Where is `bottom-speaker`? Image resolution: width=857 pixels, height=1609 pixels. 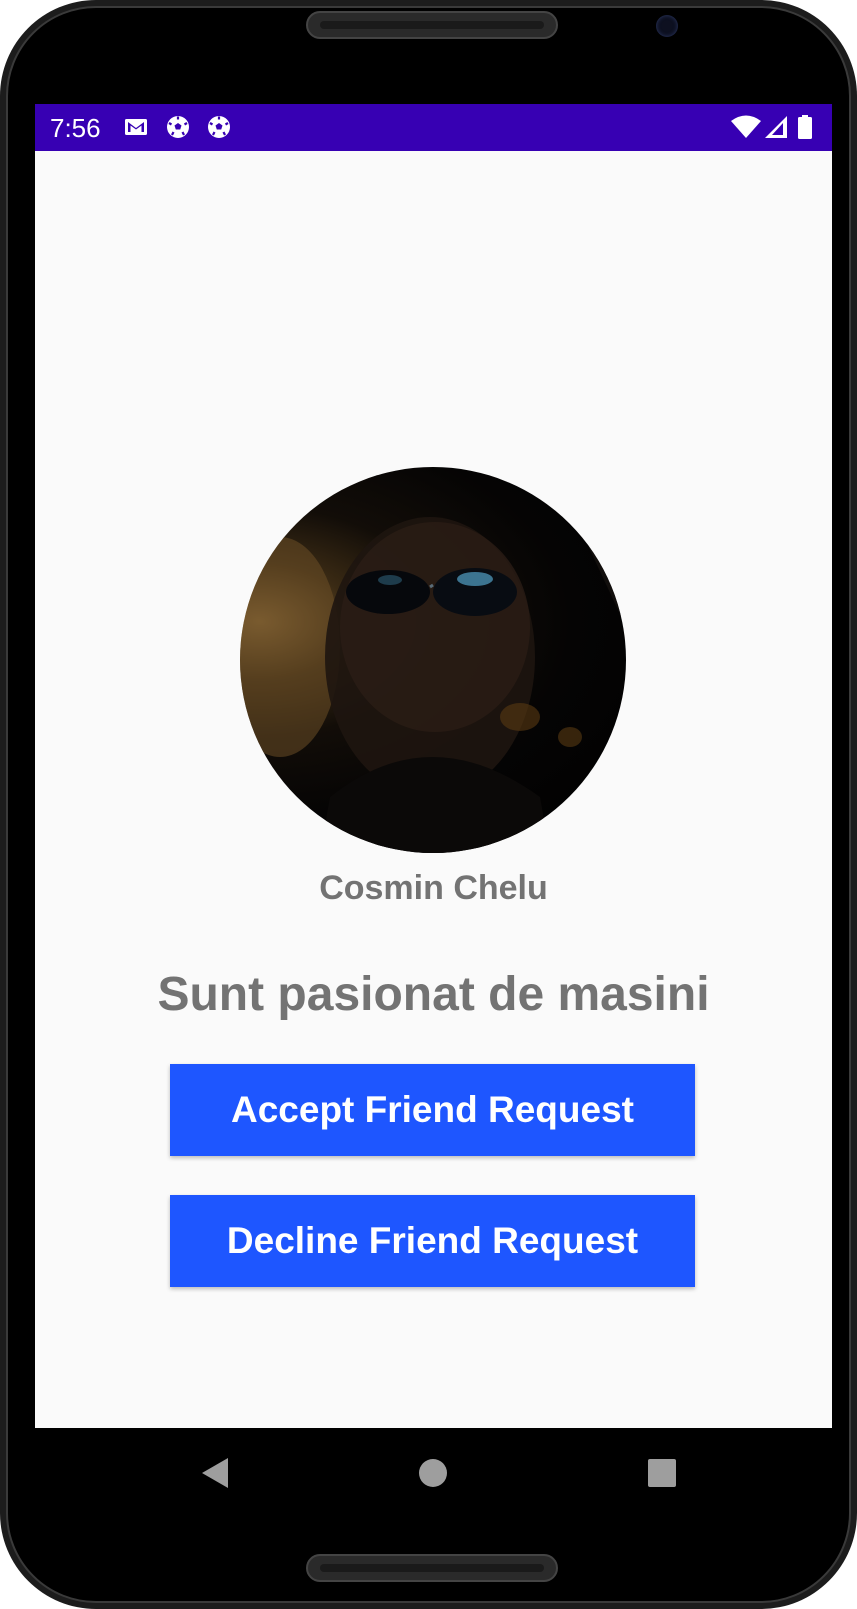
bottom-speaker is located at coordinates (432, 1568).